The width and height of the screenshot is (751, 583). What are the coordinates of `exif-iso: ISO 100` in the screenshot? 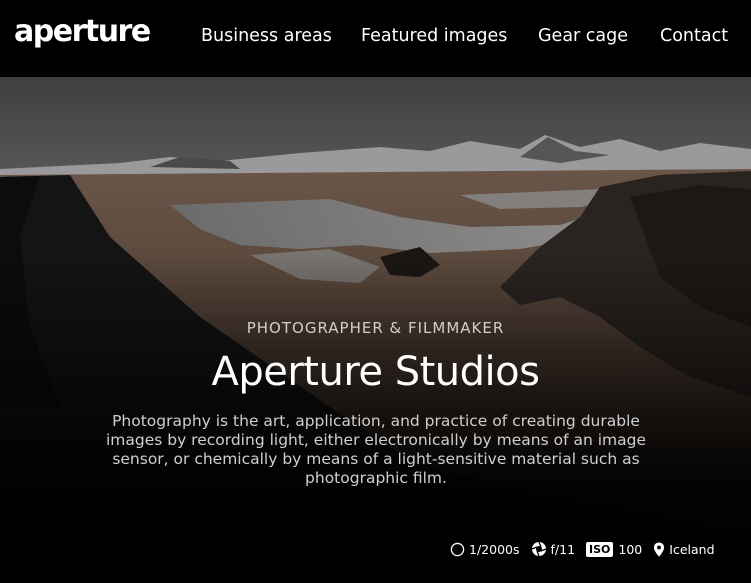 It's located at (614, 549).